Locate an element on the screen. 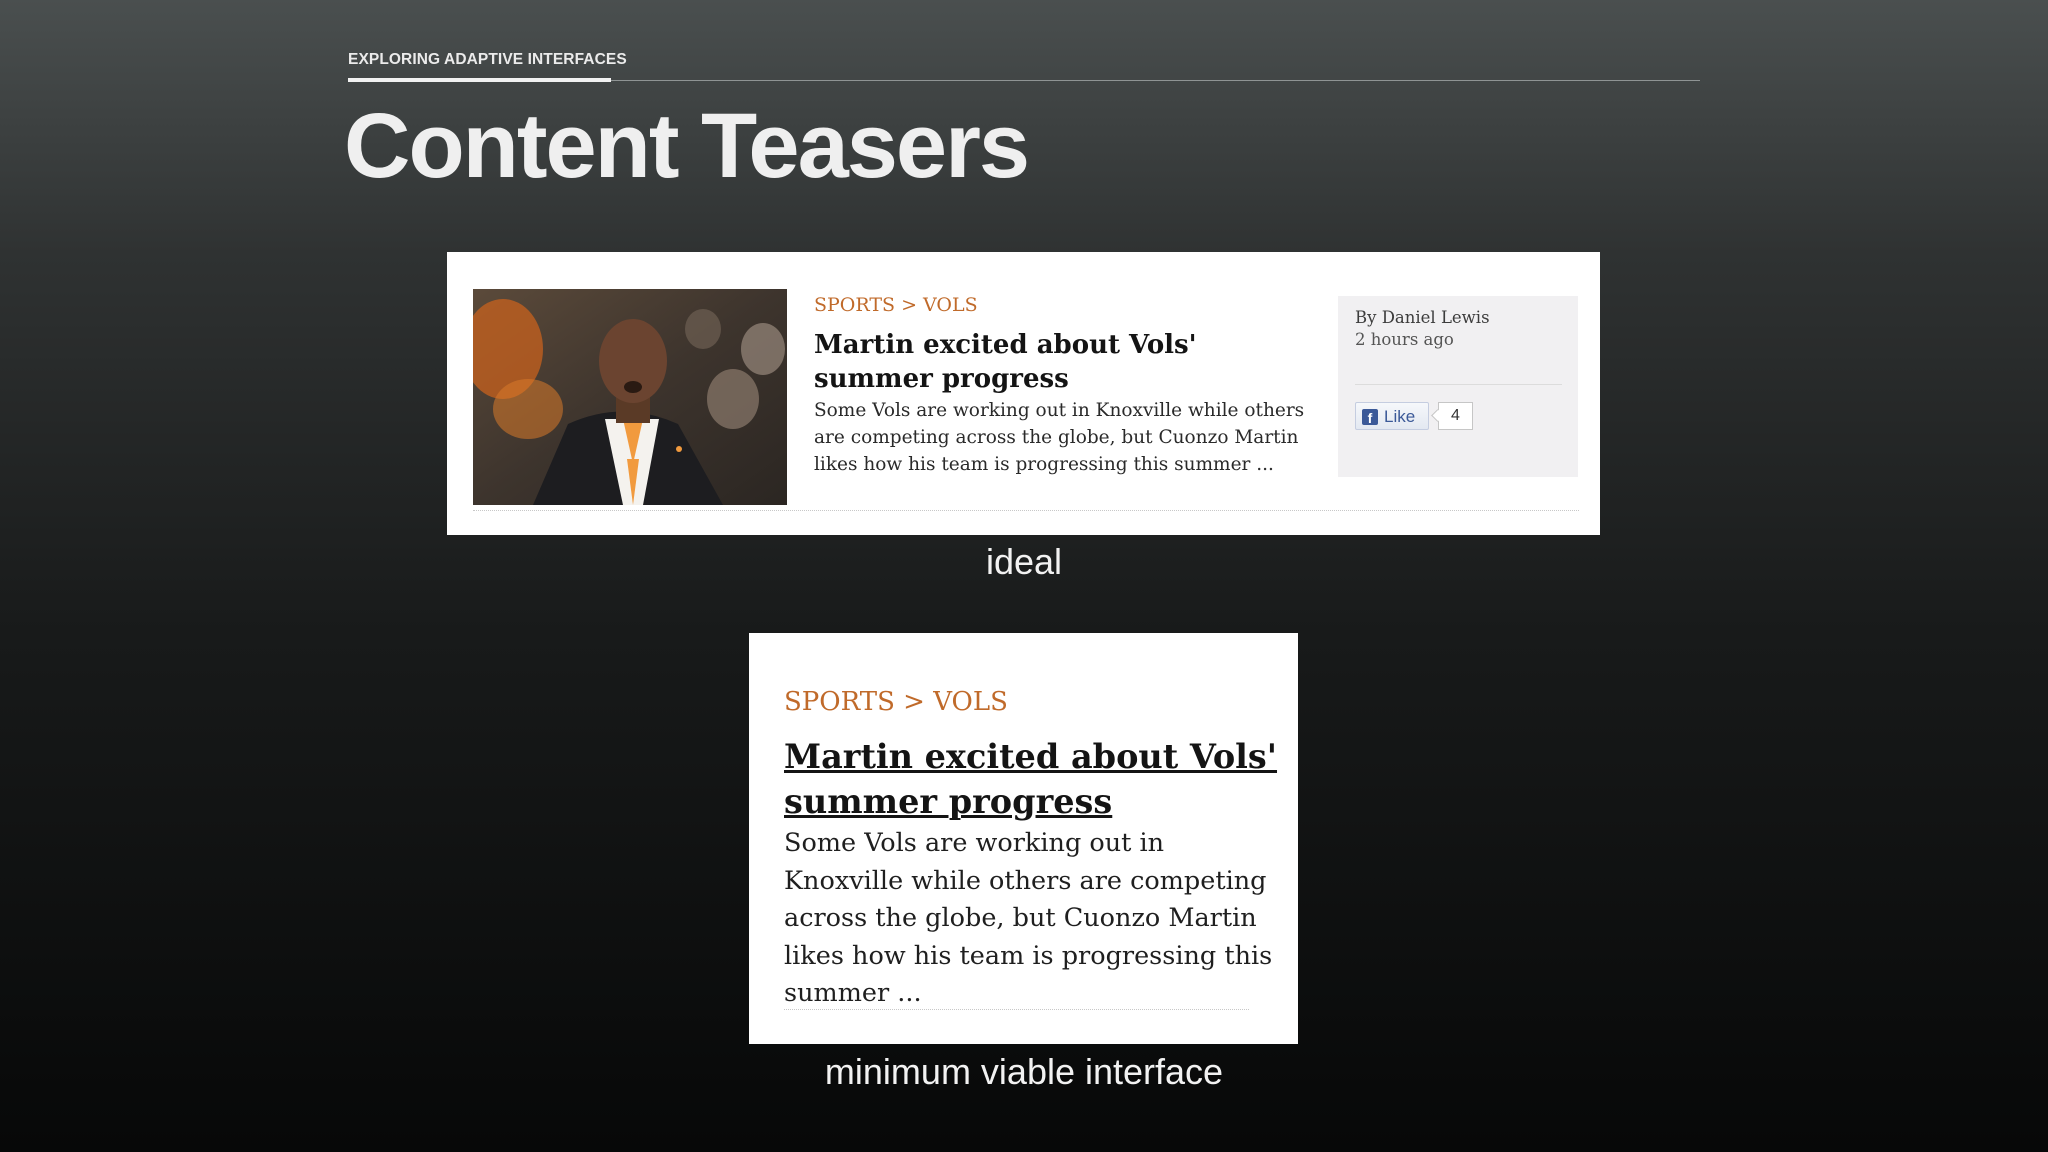  coach-photo is located at coordinates (630, 397).